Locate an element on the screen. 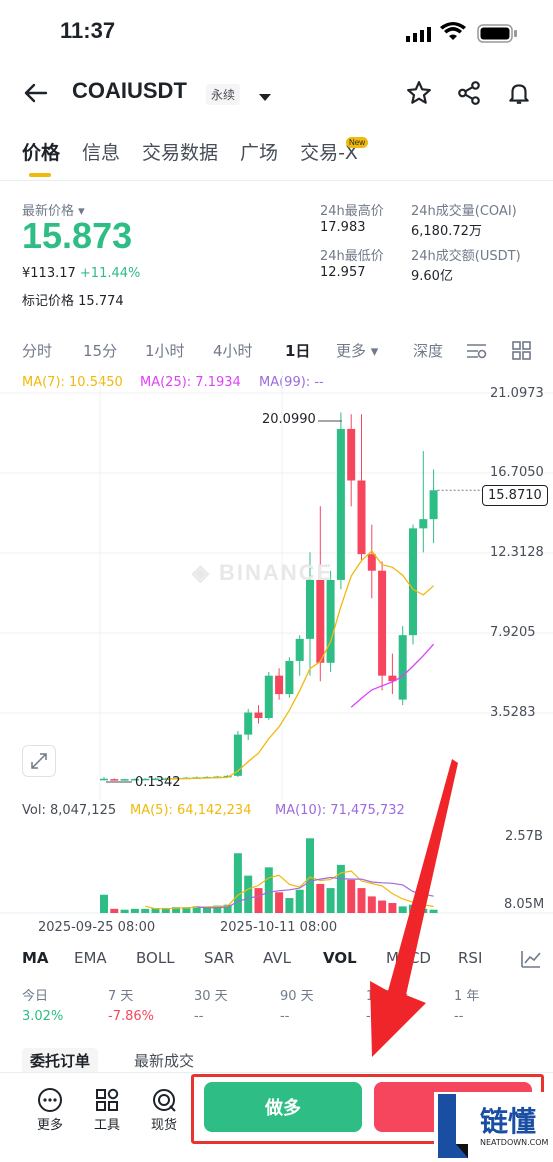  tools-icon is located at coordinates (107, 1099).